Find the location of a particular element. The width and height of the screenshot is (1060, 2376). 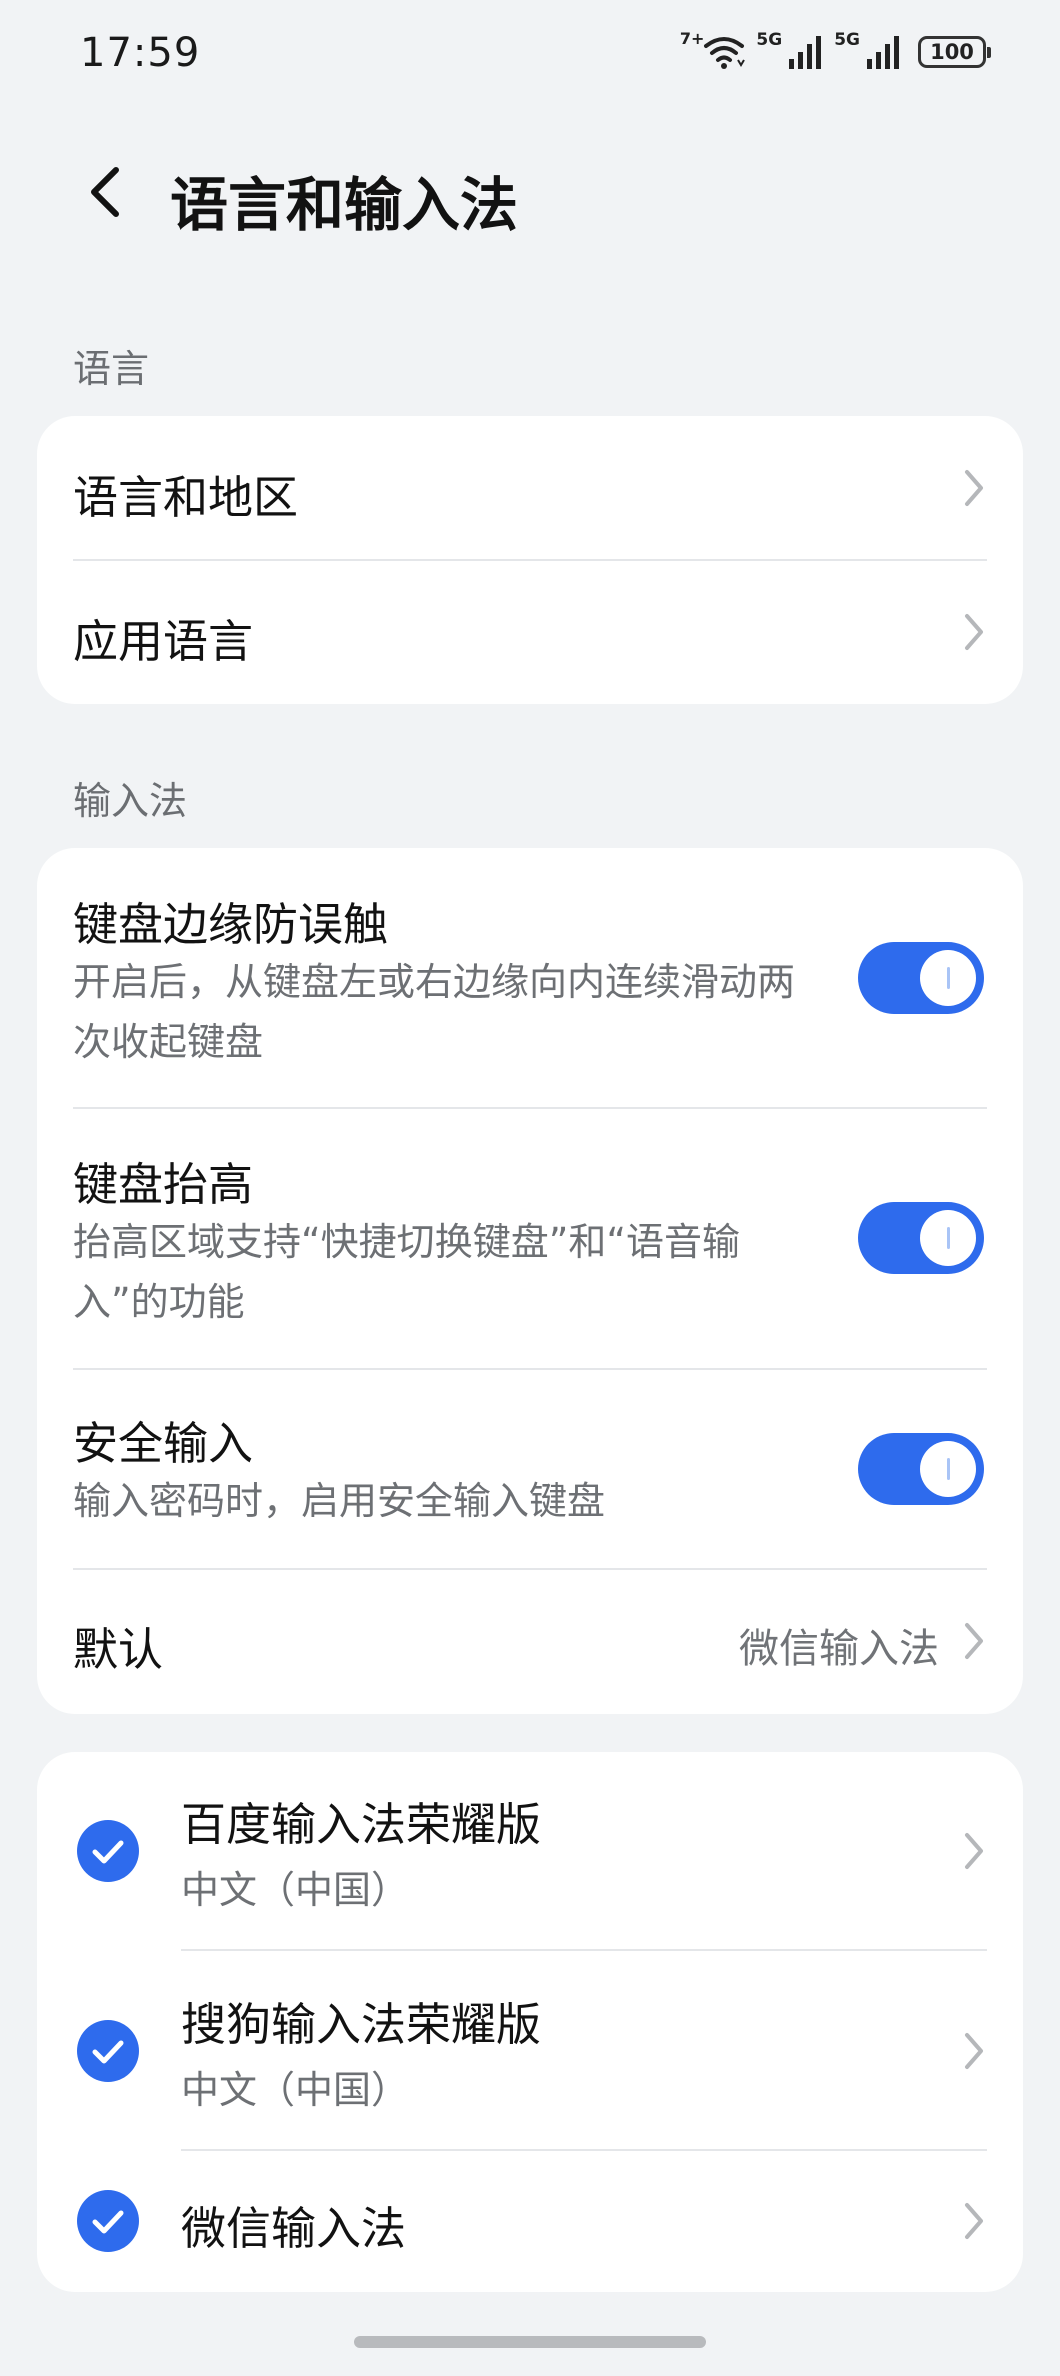

page-header: 语言和输入法 is located at coordinates (530, 190).